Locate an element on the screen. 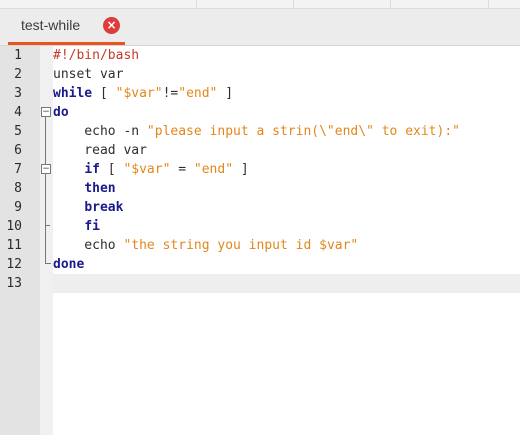 The height and width of the screenshot is (435, 520). keyword-token: do is located at coordinates (61, 112).